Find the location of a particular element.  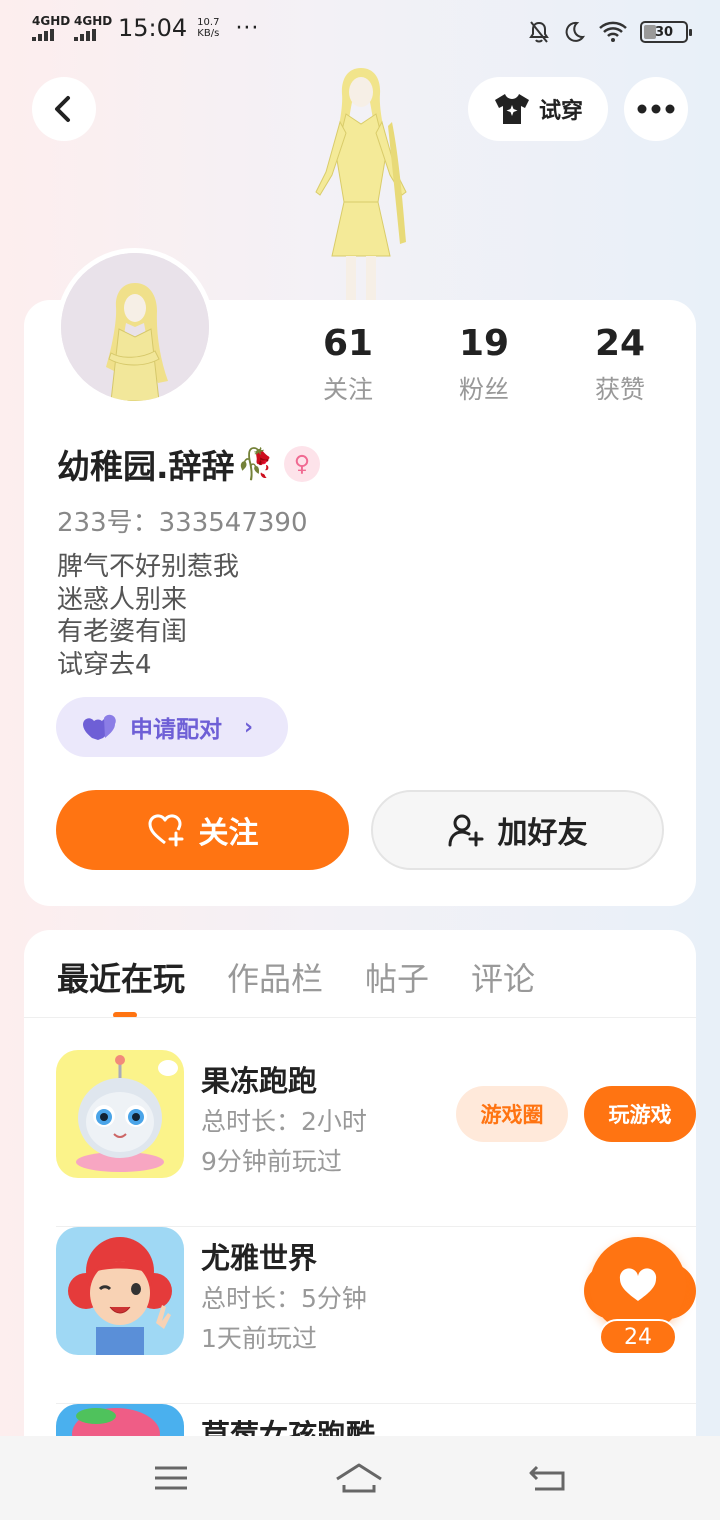

moon-icon is located at coordinates (575, 31).